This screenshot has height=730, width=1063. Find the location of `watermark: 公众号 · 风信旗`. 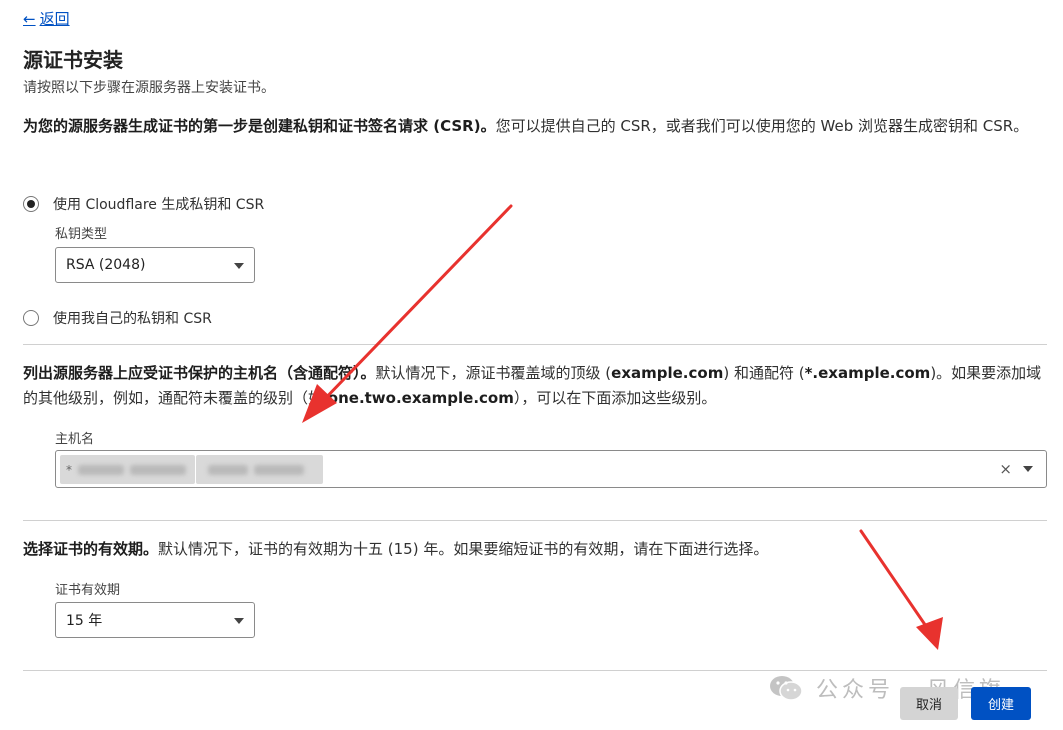

watermark: 公众号 · 风信旗 is located at coordinates (886, 688).